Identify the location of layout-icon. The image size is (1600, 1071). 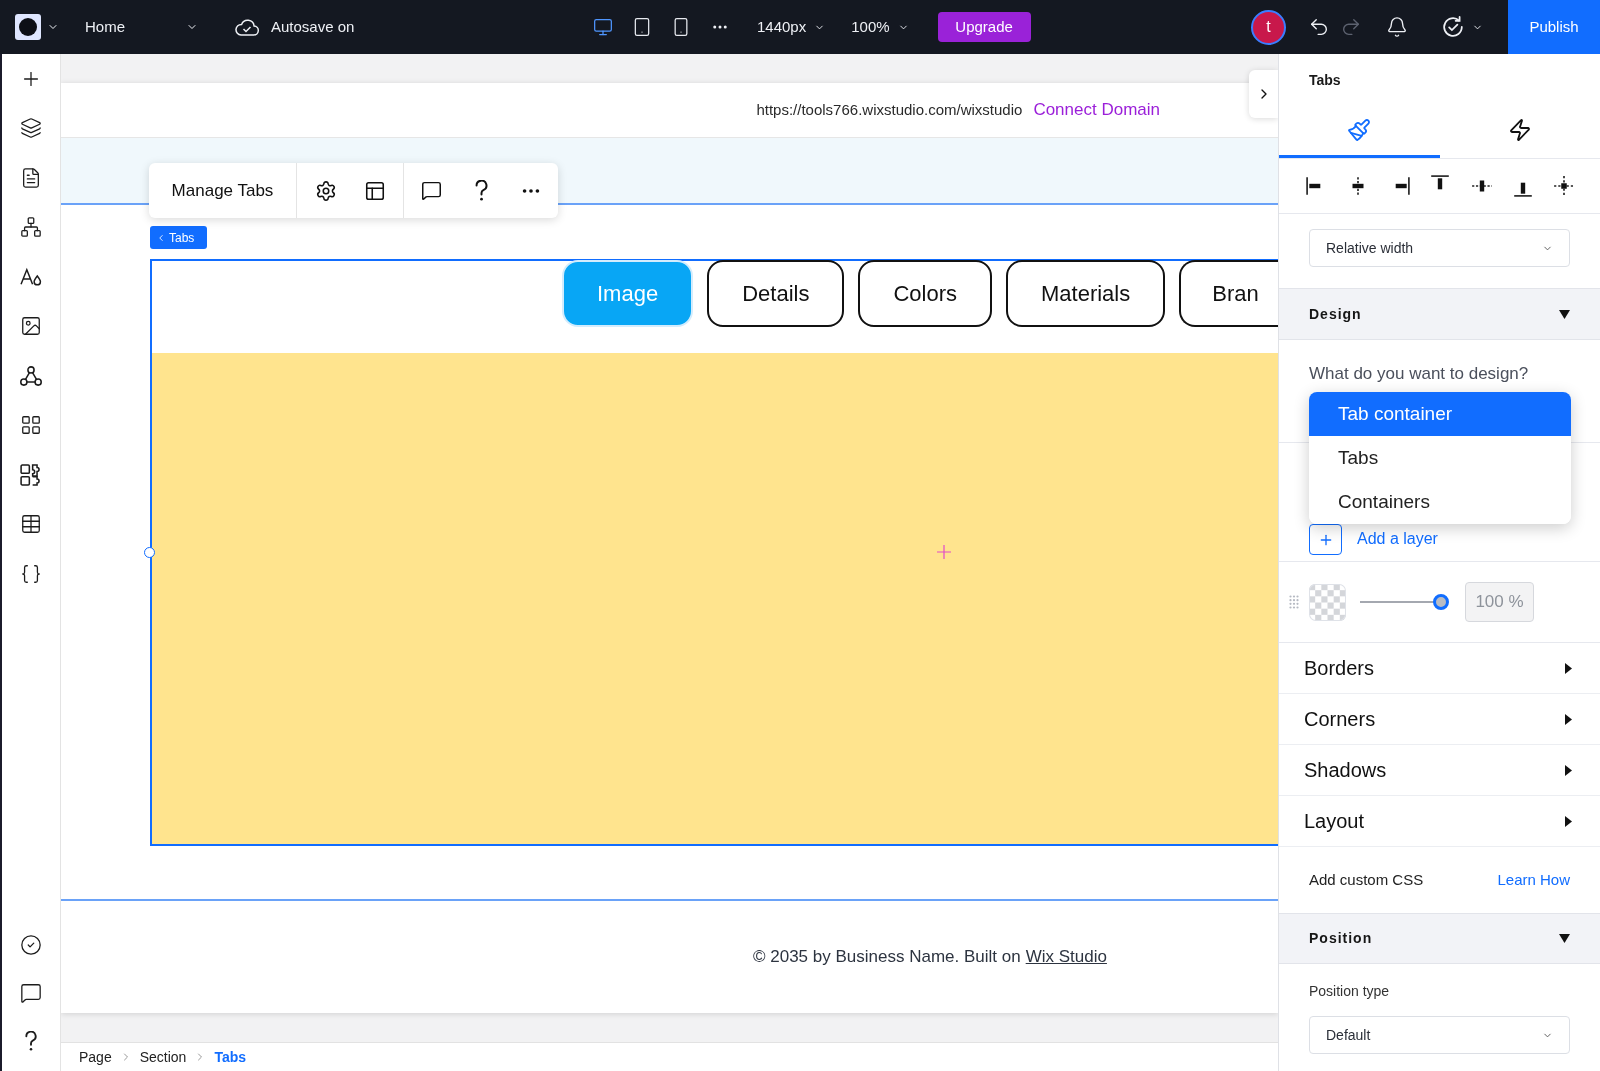
(374, 190).